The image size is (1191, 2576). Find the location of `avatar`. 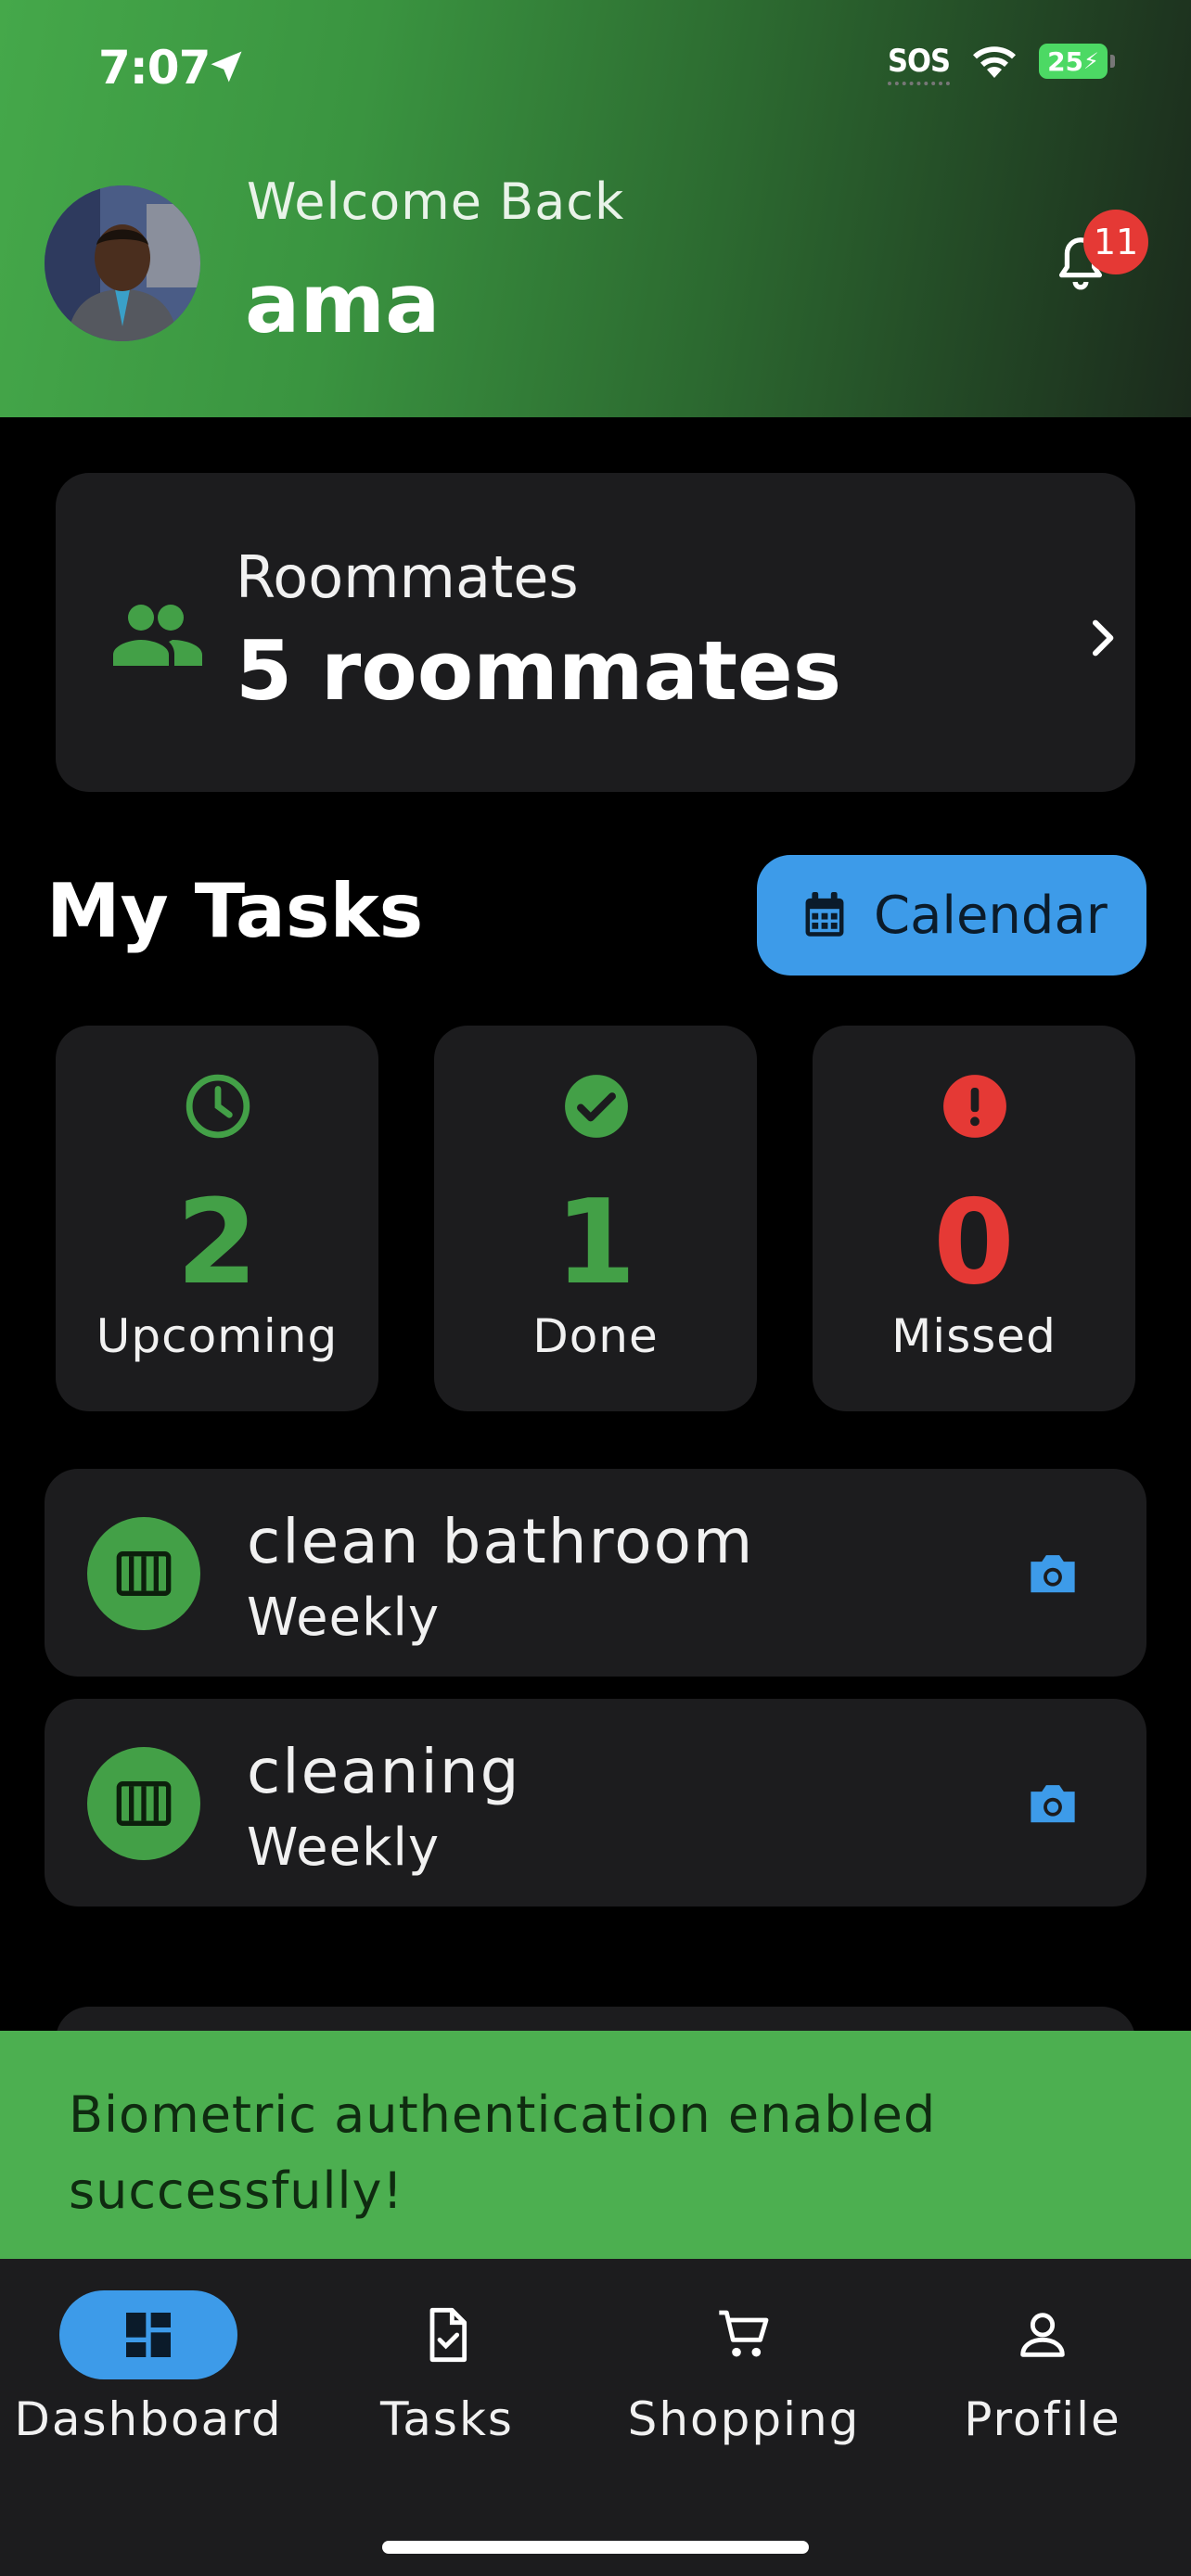

avatar is located at coordinates (122, 263).